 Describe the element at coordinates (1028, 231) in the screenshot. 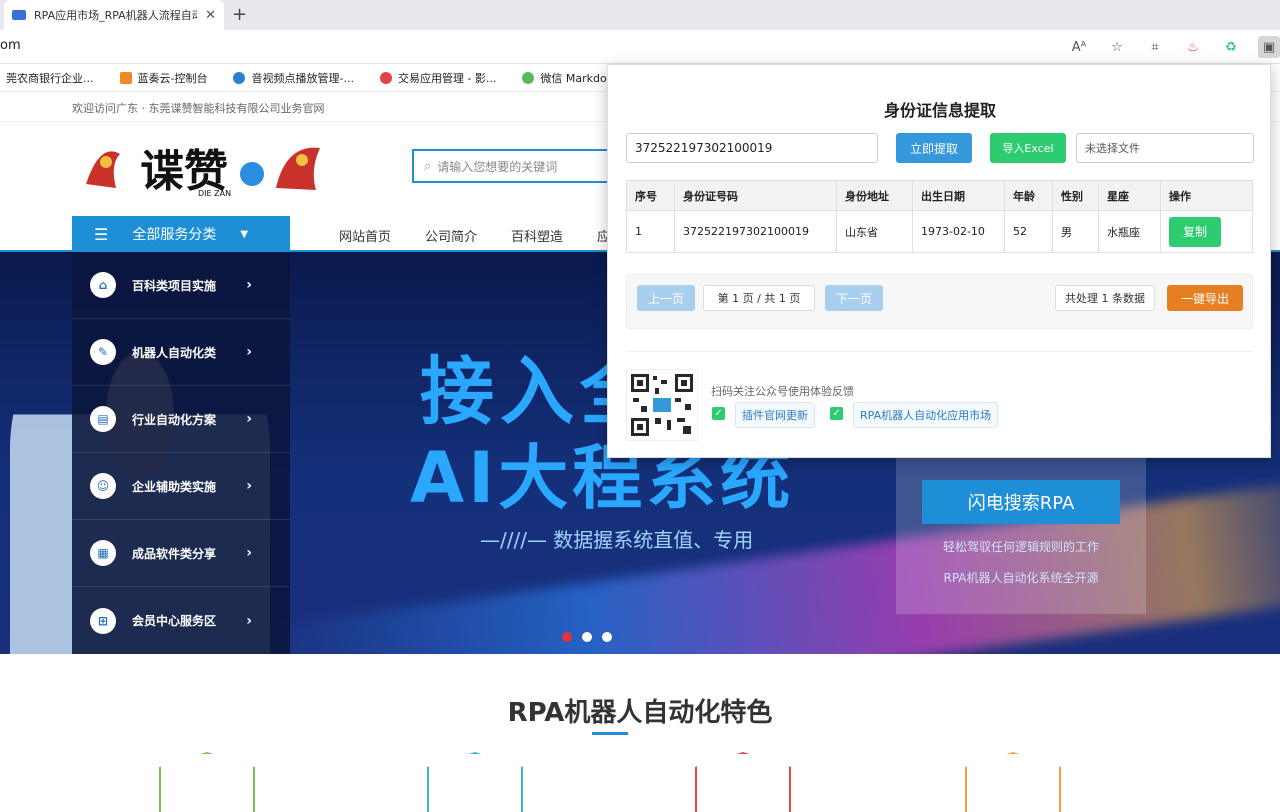

I see `cell-age: 52` at that location.